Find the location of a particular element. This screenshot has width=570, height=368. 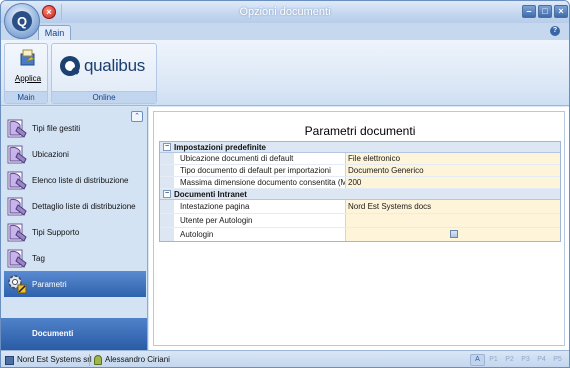

page-title: Parametri documenti is located at coordinates (360, 131).